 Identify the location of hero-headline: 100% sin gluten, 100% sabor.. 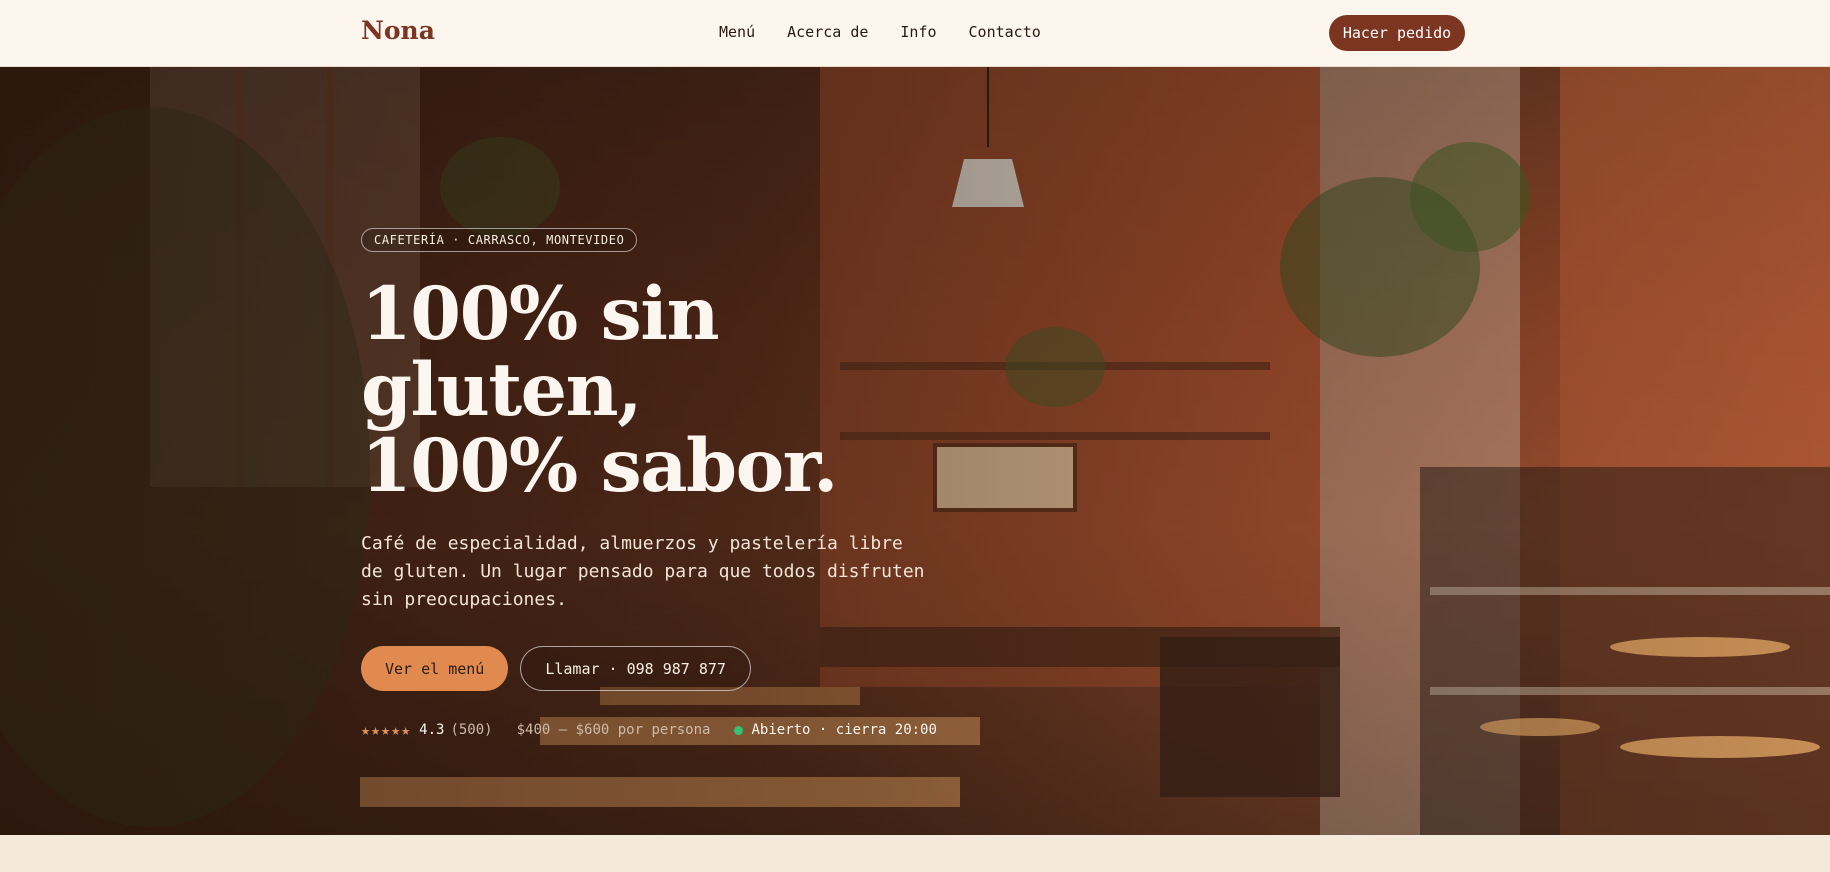
(671, 390).